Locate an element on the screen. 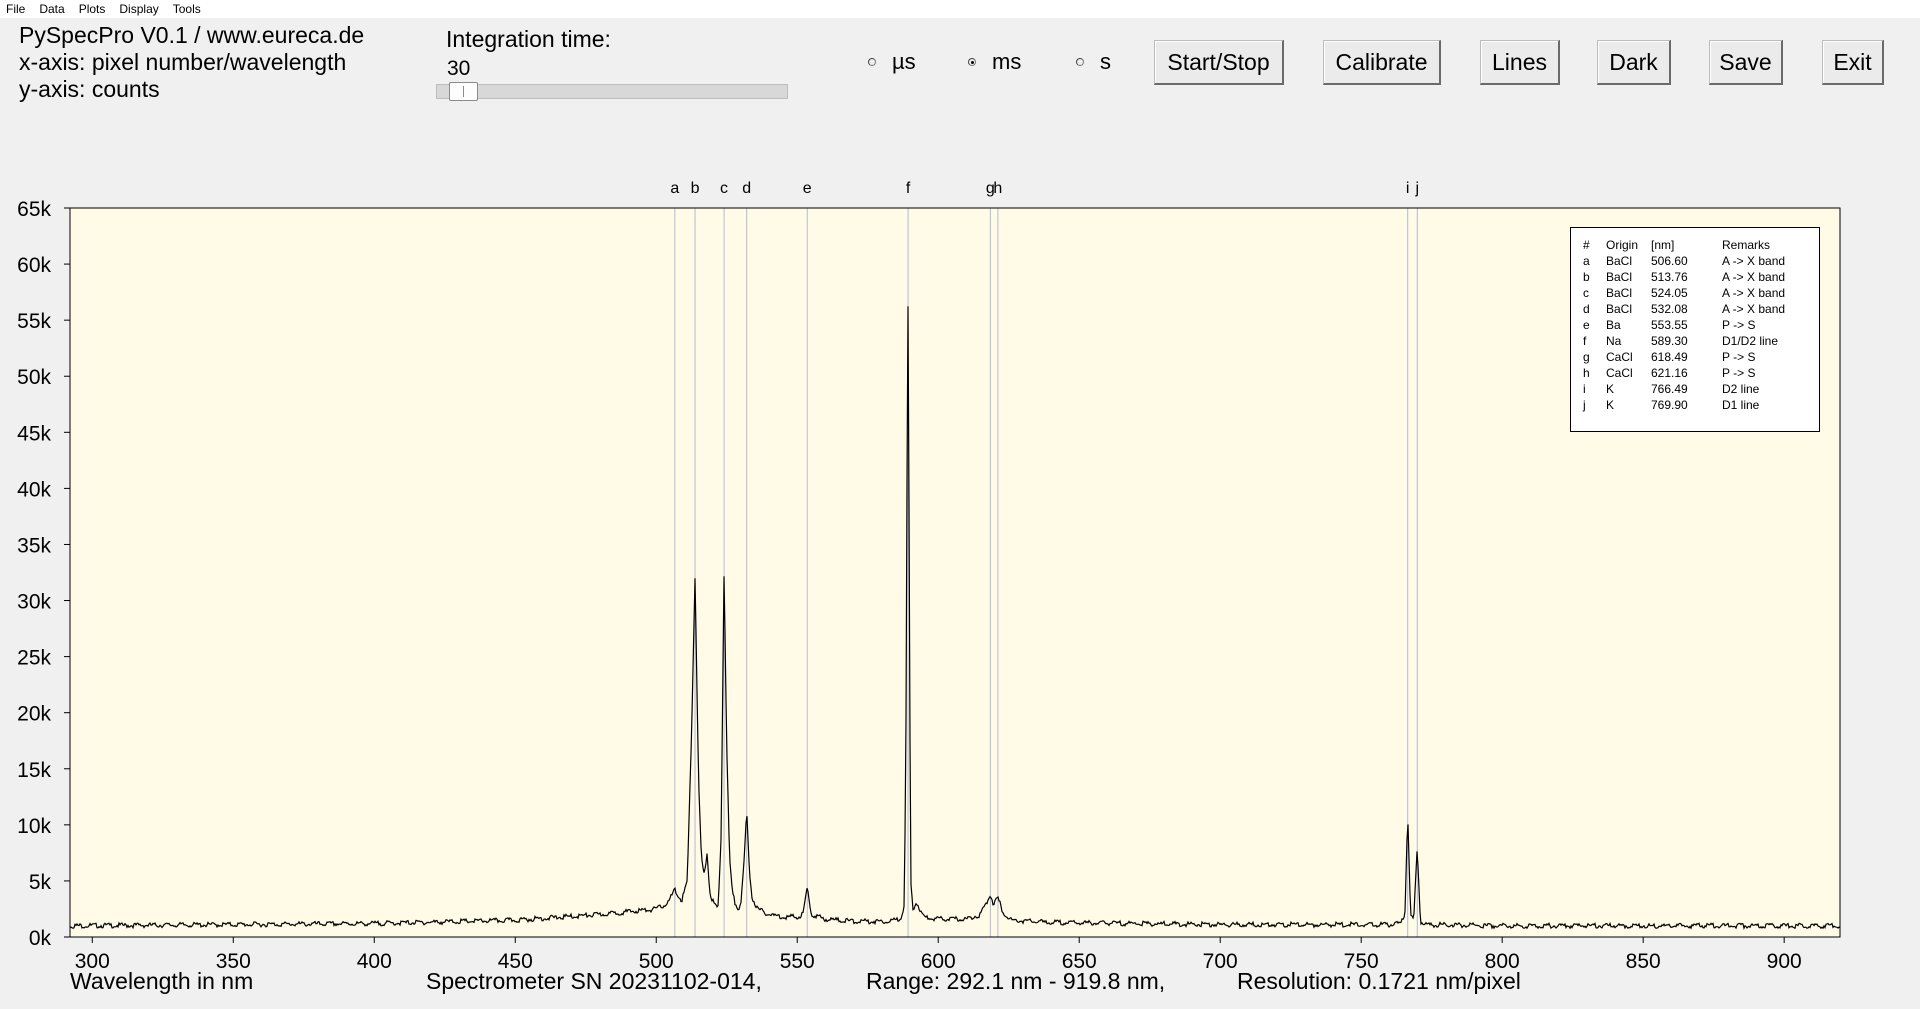 The width and height of the screenshot is (1920, 1009). marker-label-i: i is located at coordinates (1408, 188).